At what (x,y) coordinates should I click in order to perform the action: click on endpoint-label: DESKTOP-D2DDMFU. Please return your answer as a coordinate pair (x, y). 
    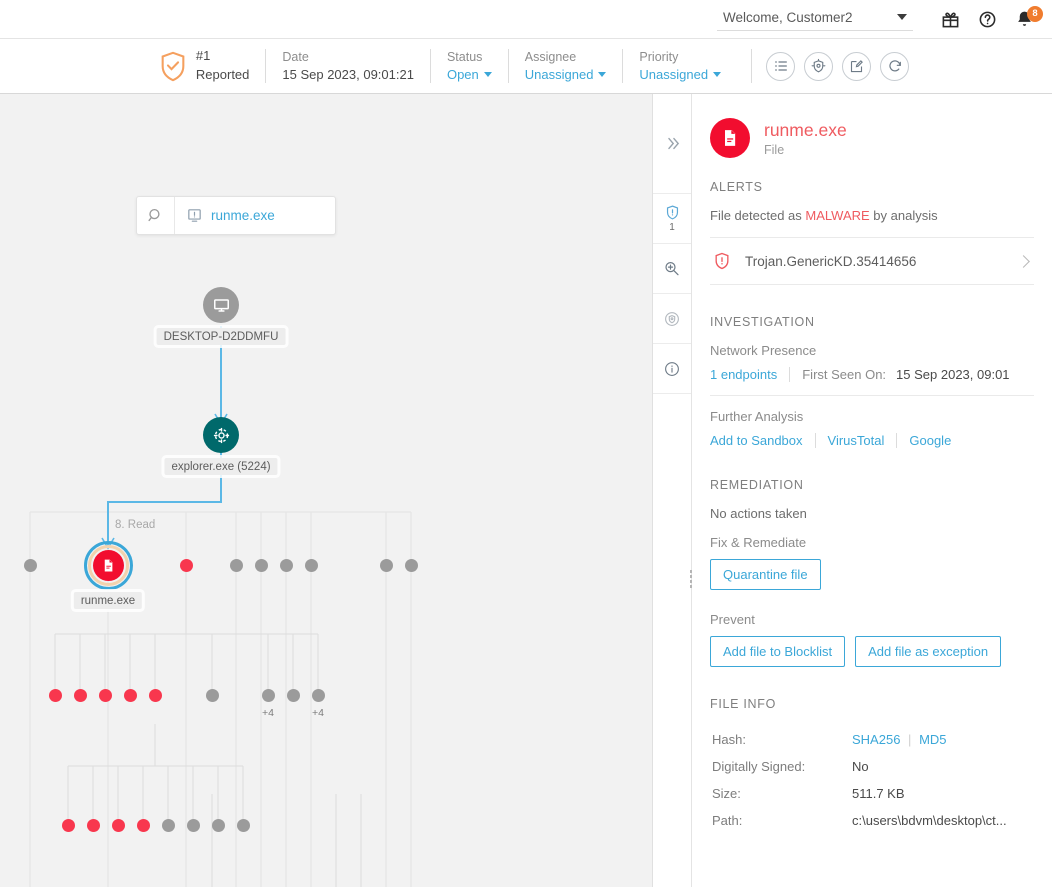
    Looking at the image, I should click on (221, 336).